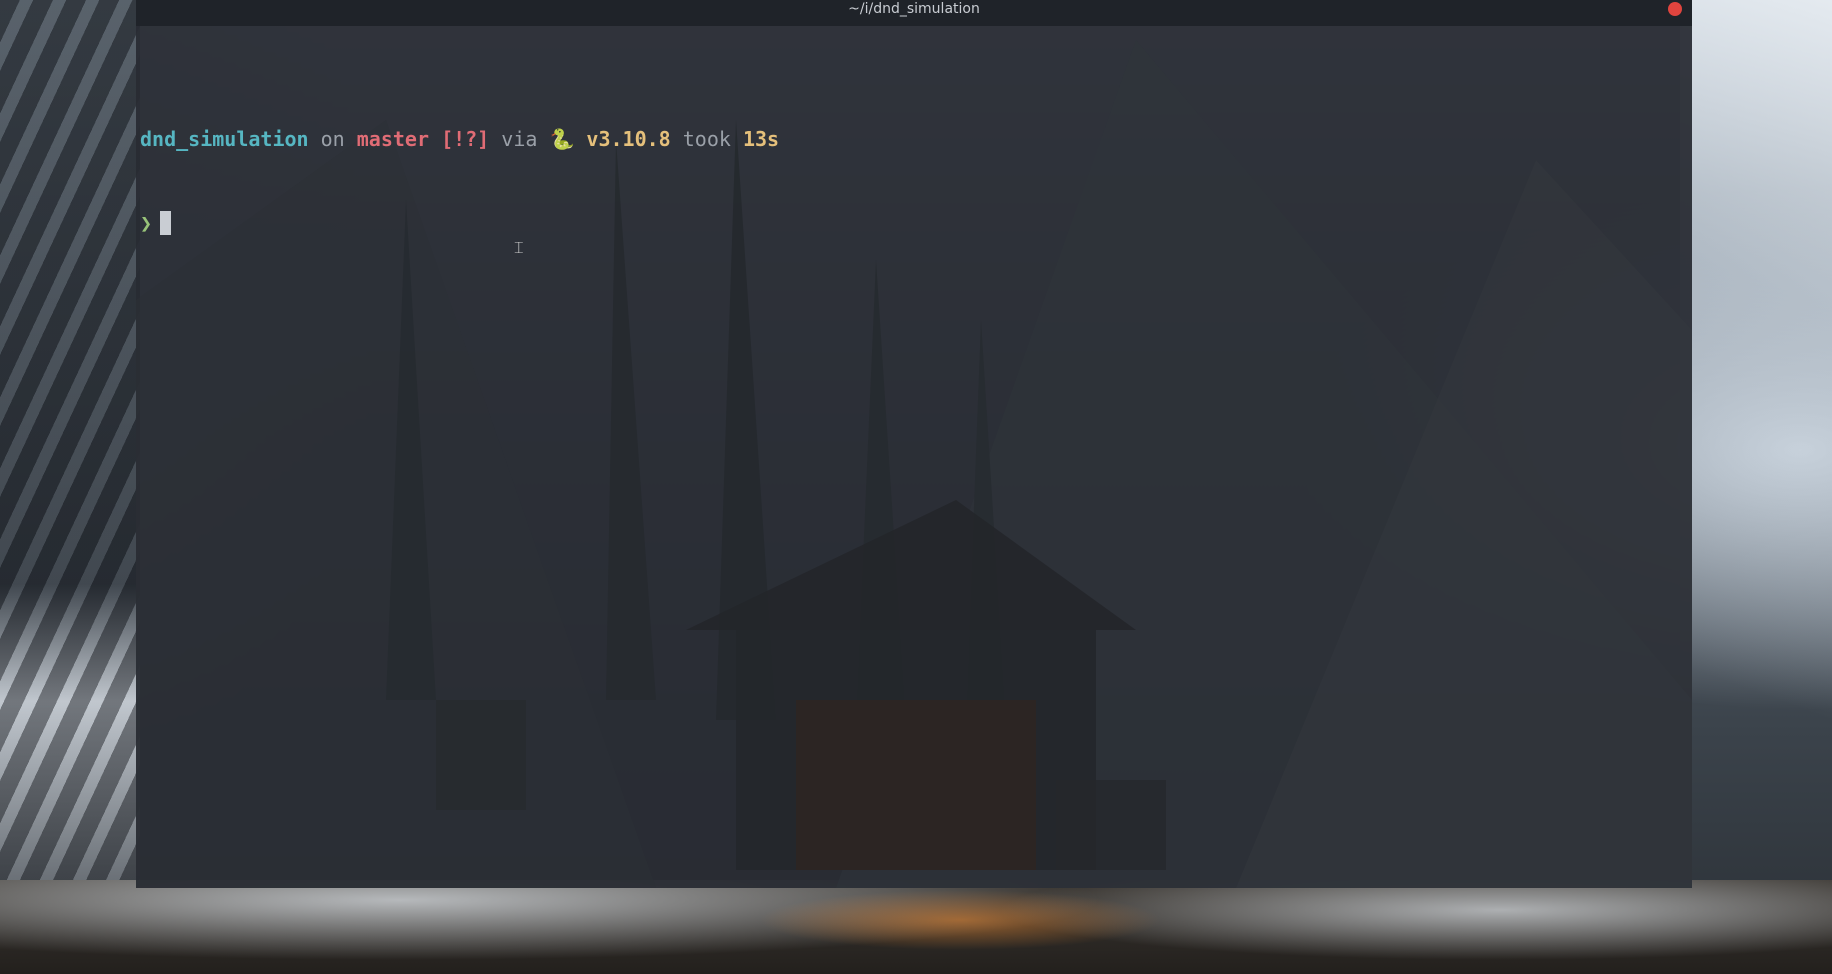 This screenshot has height=974, width=1832. Describe the element at coordinates (519, 139) in the screenshot. I see `prompt-via-word: via` at that location.